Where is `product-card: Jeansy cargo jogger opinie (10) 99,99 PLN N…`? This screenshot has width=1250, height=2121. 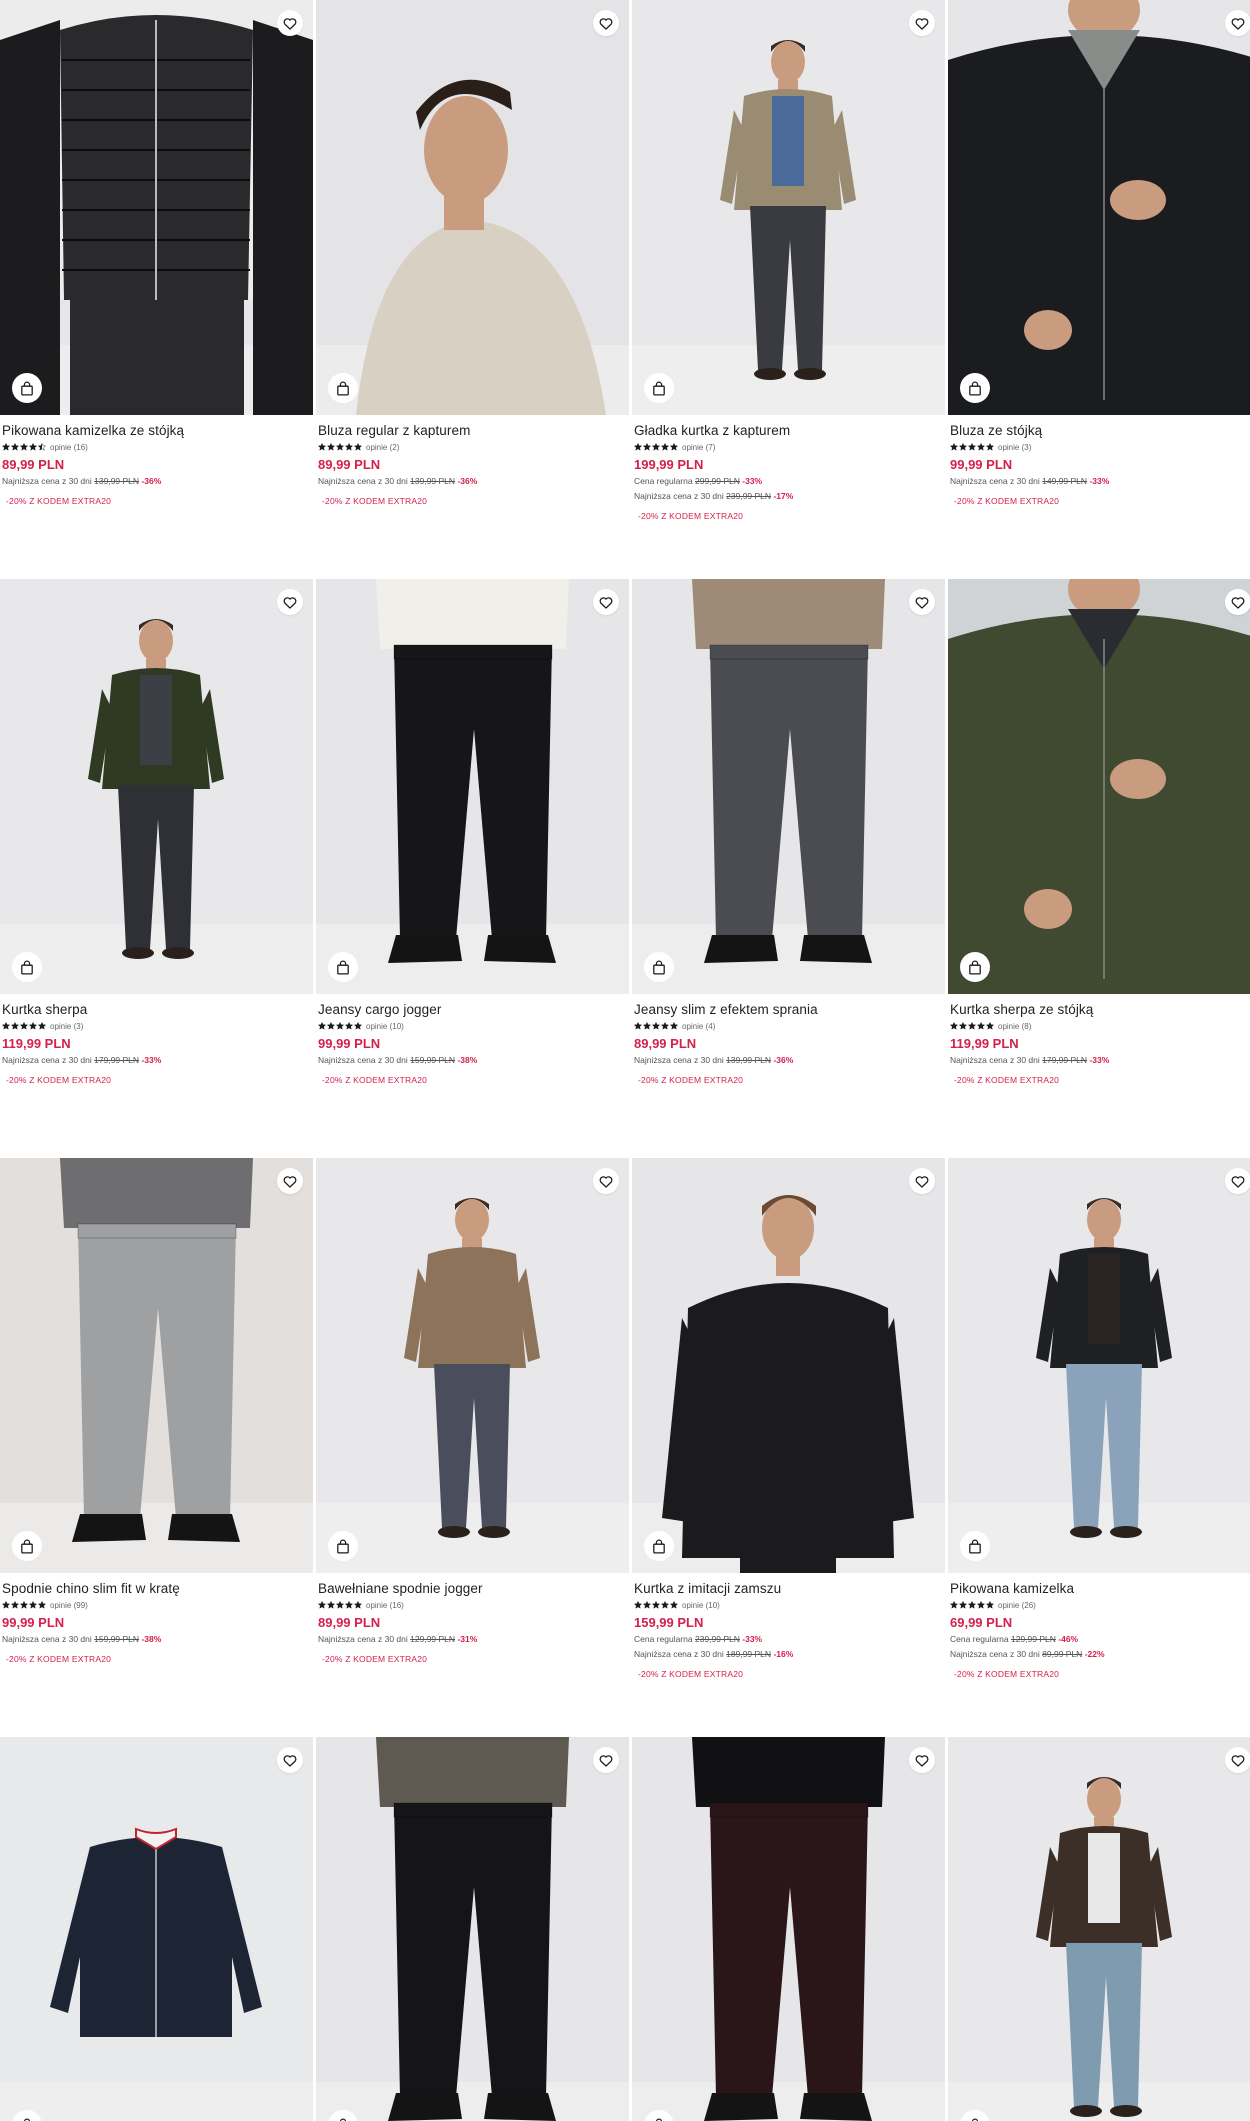
product-card: Jeansy cargo jogger opinie (10) 99,99 PLN N… is located at coordinates (472, 868).